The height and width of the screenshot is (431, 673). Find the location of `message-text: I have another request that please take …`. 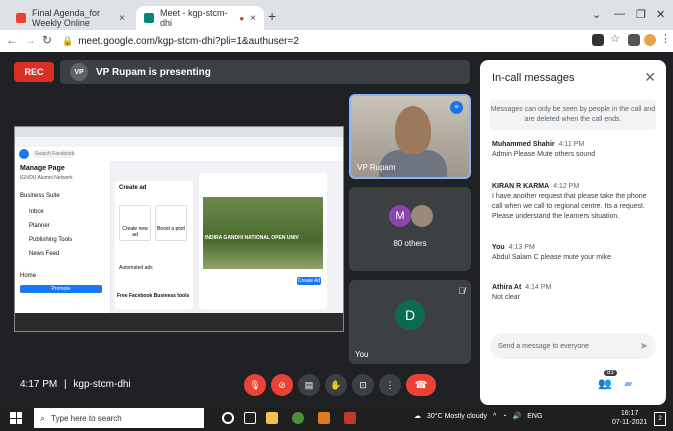

message-text: I have another request that please take … is located at coordinates (569, 206).